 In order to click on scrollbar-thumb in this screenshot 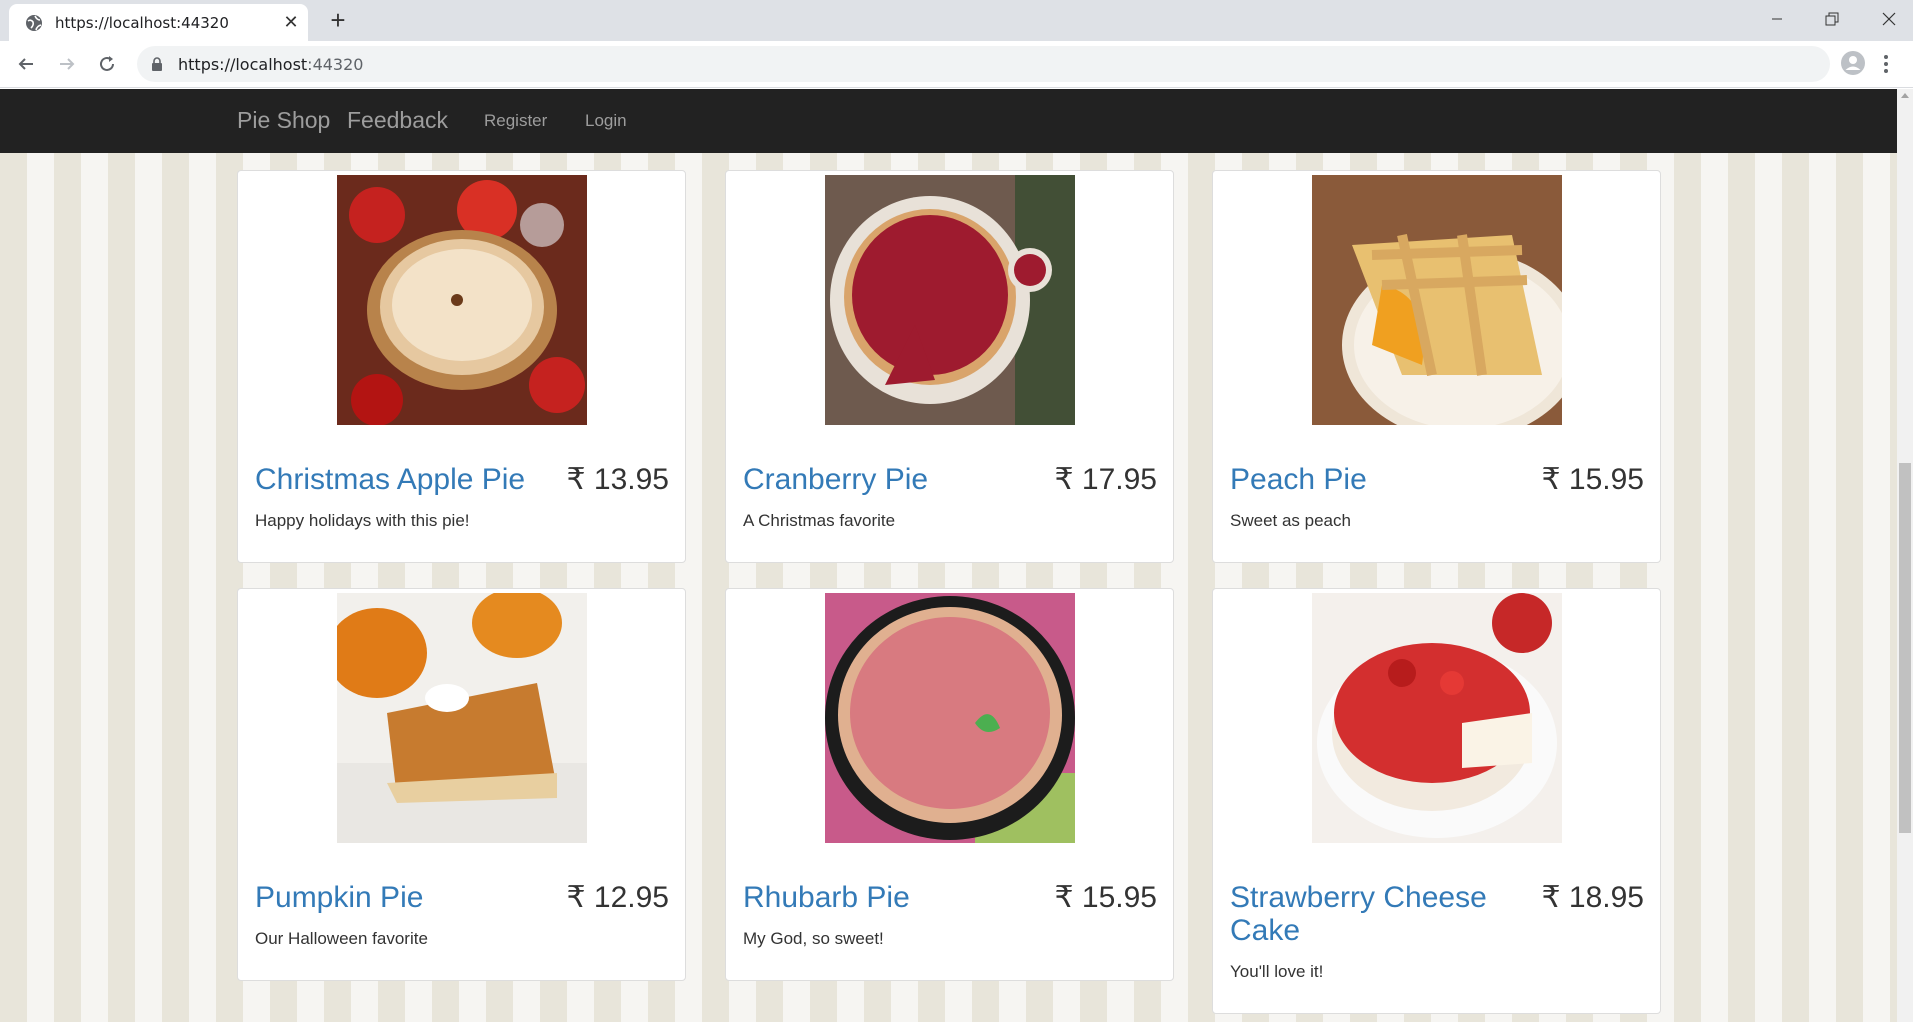, I will do `click(1905, 648)`.